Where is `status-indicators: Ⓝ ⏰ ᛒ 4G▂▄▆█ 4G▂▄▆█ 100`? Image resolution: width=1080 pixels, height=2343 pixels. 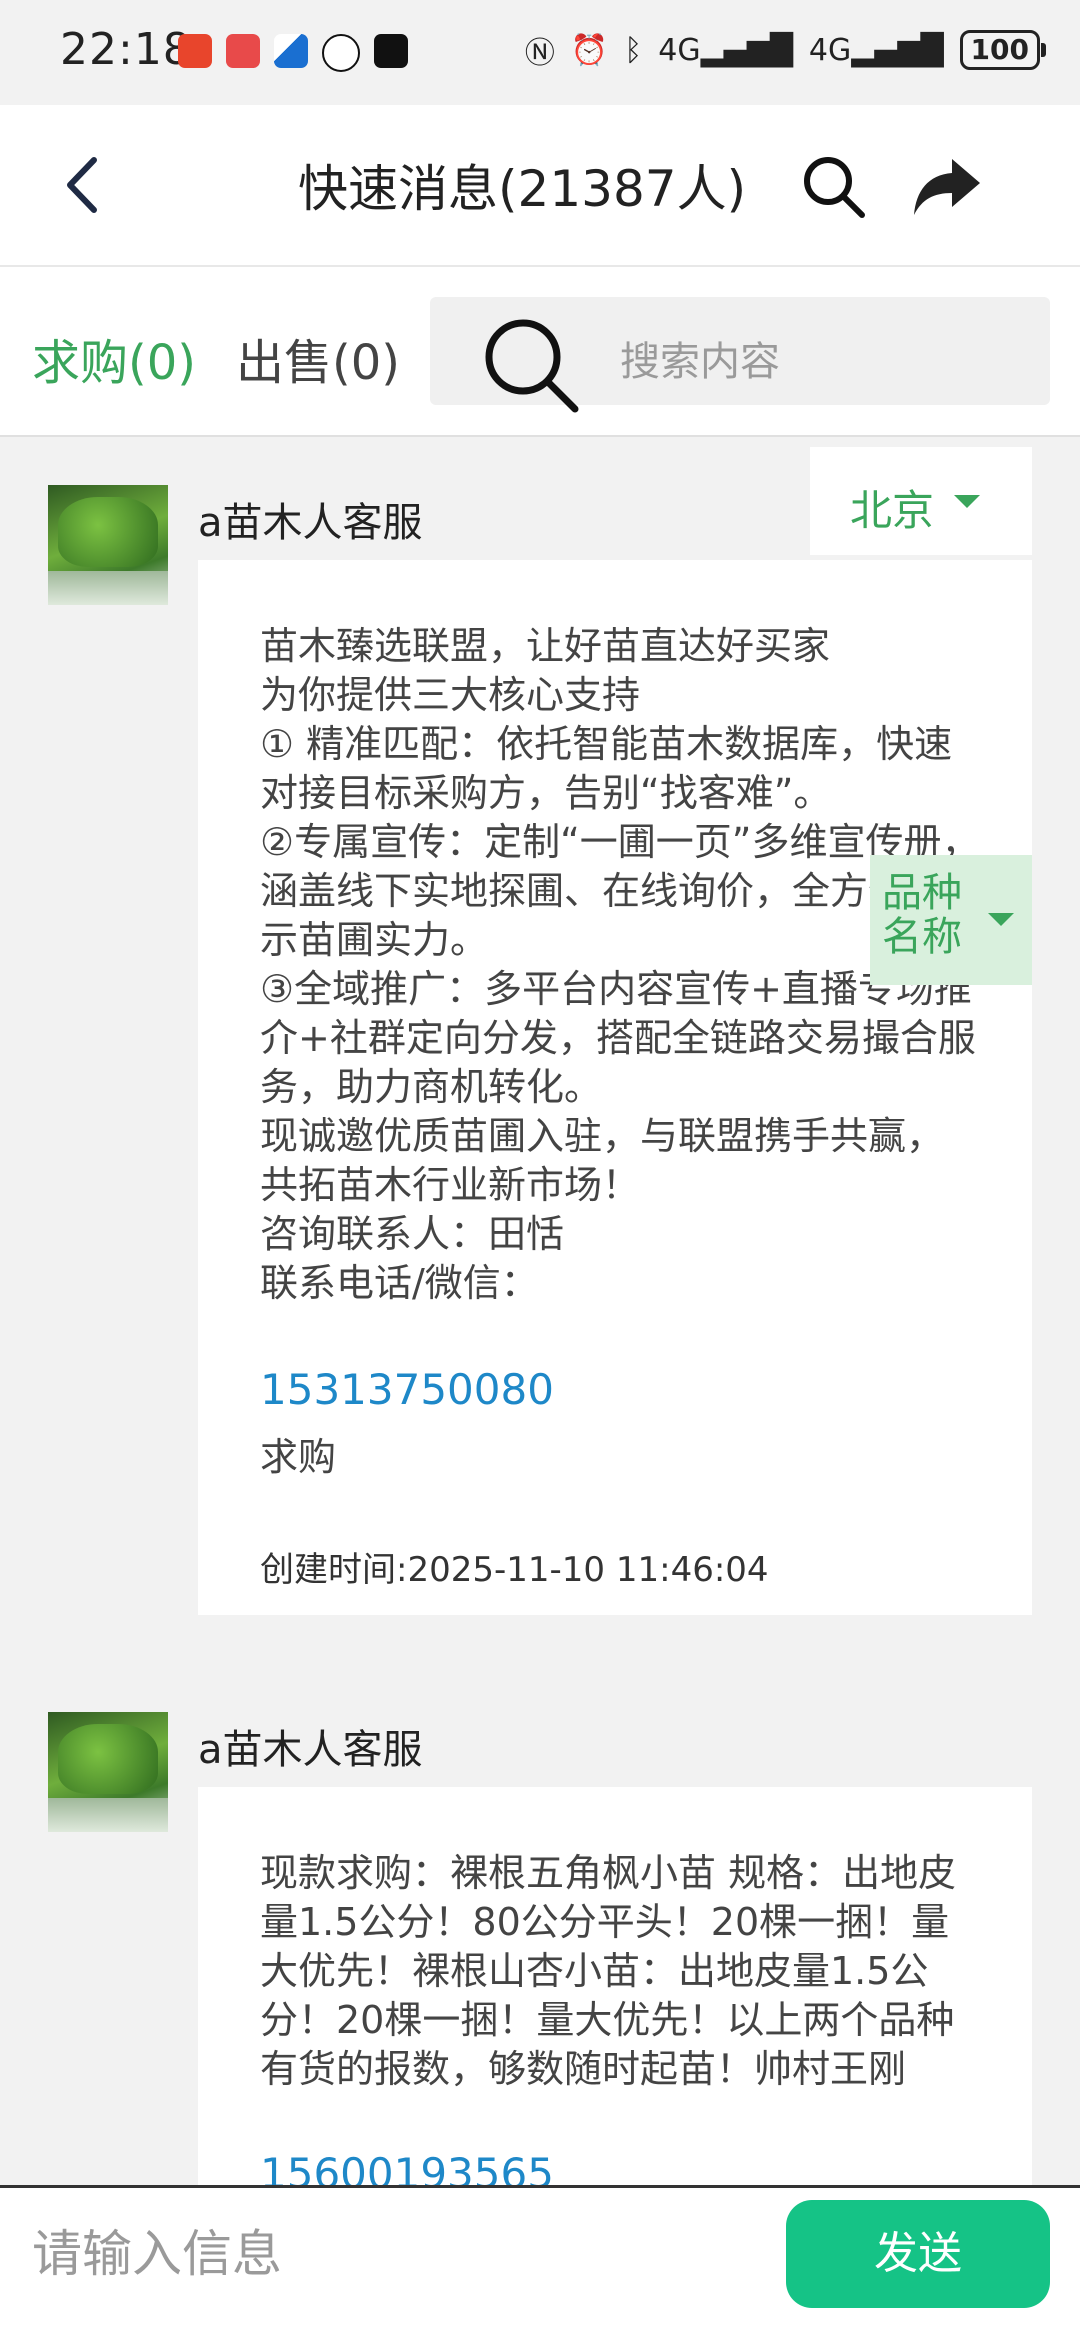 status-indicators: Ⓝ ⏰ ᛒ 4G▂▄▆█ 4G▂▄▆█ 100 is located at coordinates (785, 50).